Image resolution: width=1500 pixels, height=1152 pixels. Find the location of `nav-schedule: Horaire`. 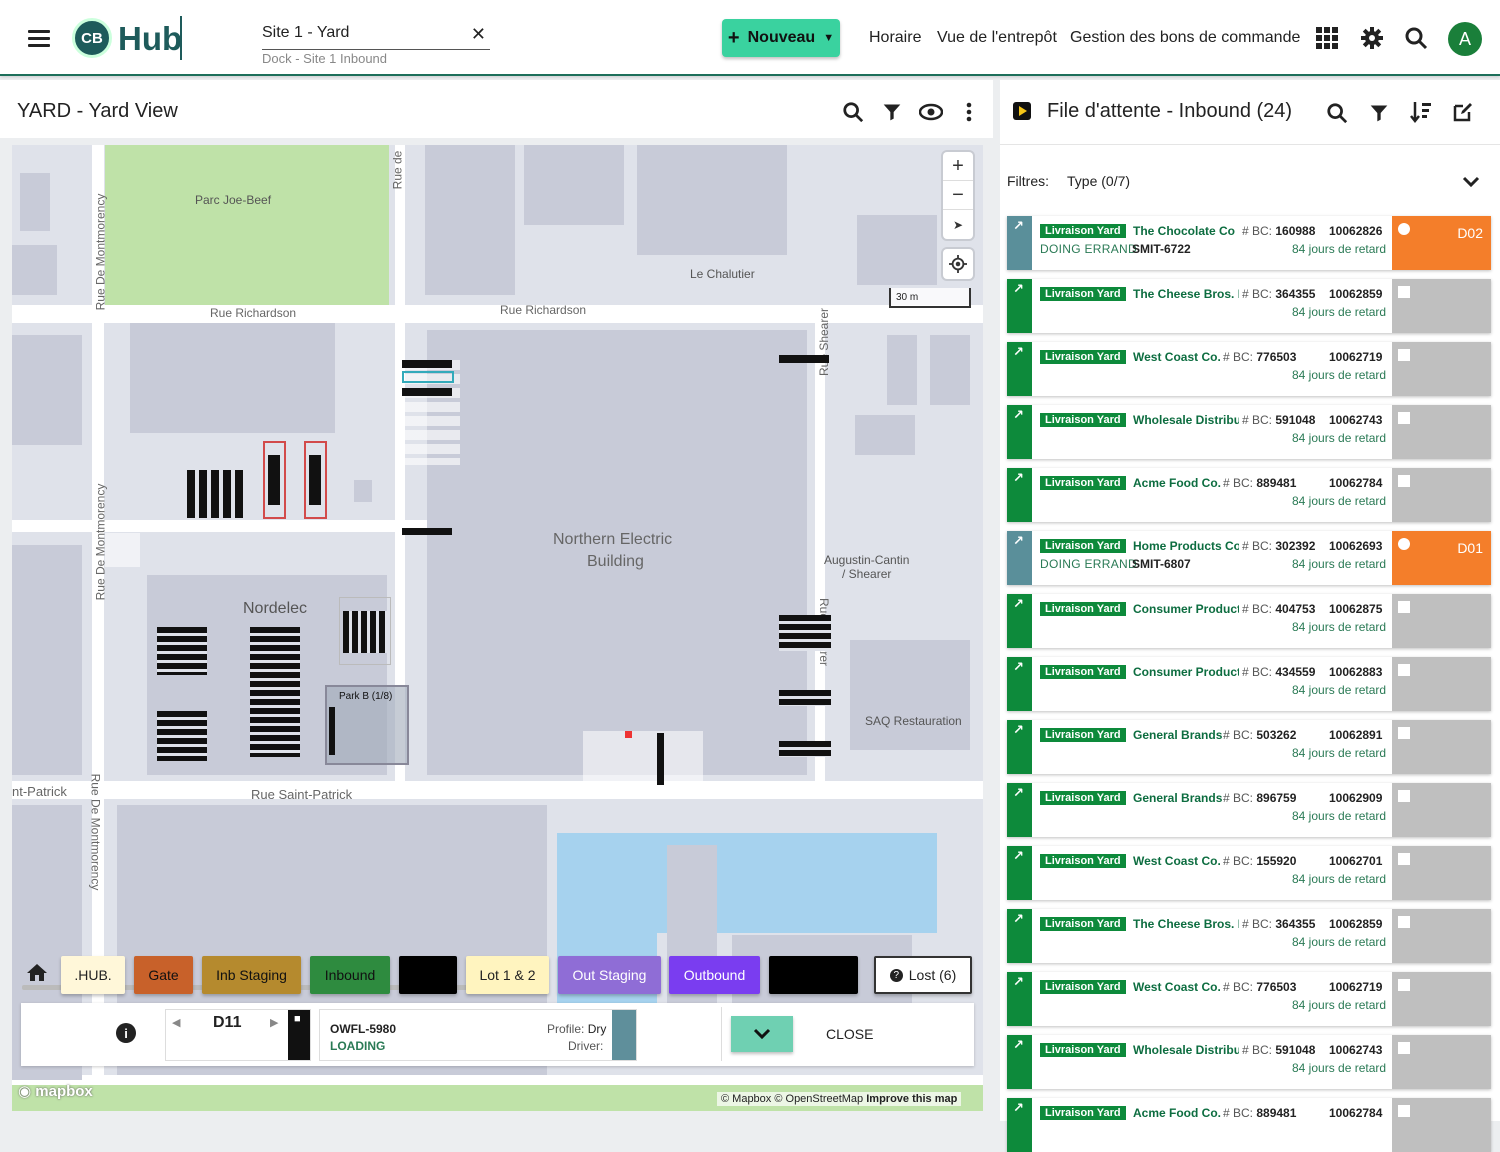

nav-schedule: Horaire is located at coordinates (895, 38).